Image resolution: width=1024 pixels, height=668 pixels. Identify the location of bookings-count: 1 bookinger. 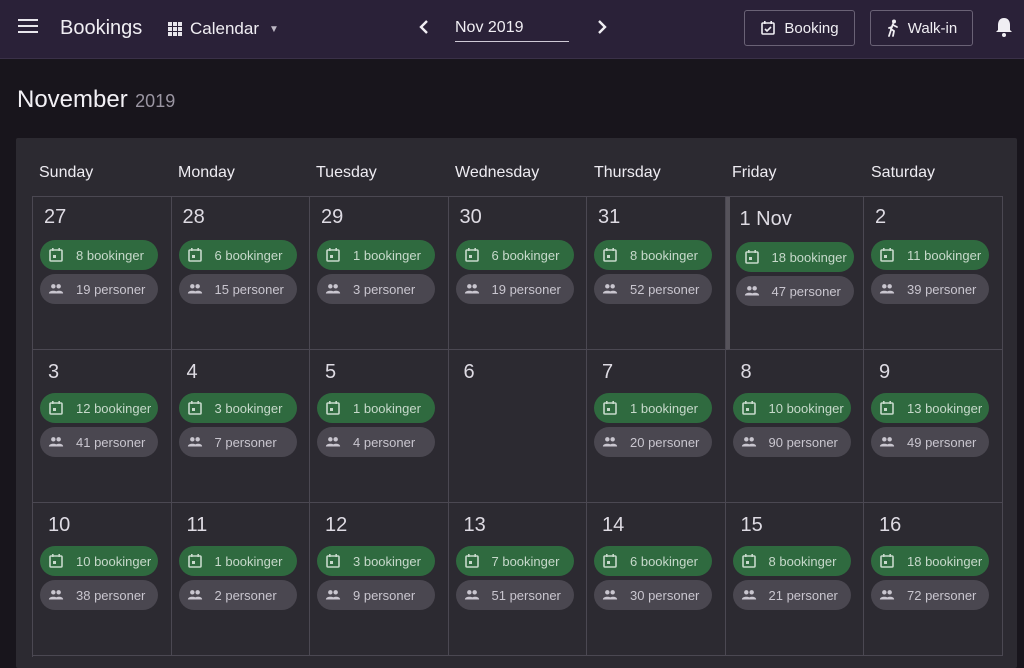
(387, 255).